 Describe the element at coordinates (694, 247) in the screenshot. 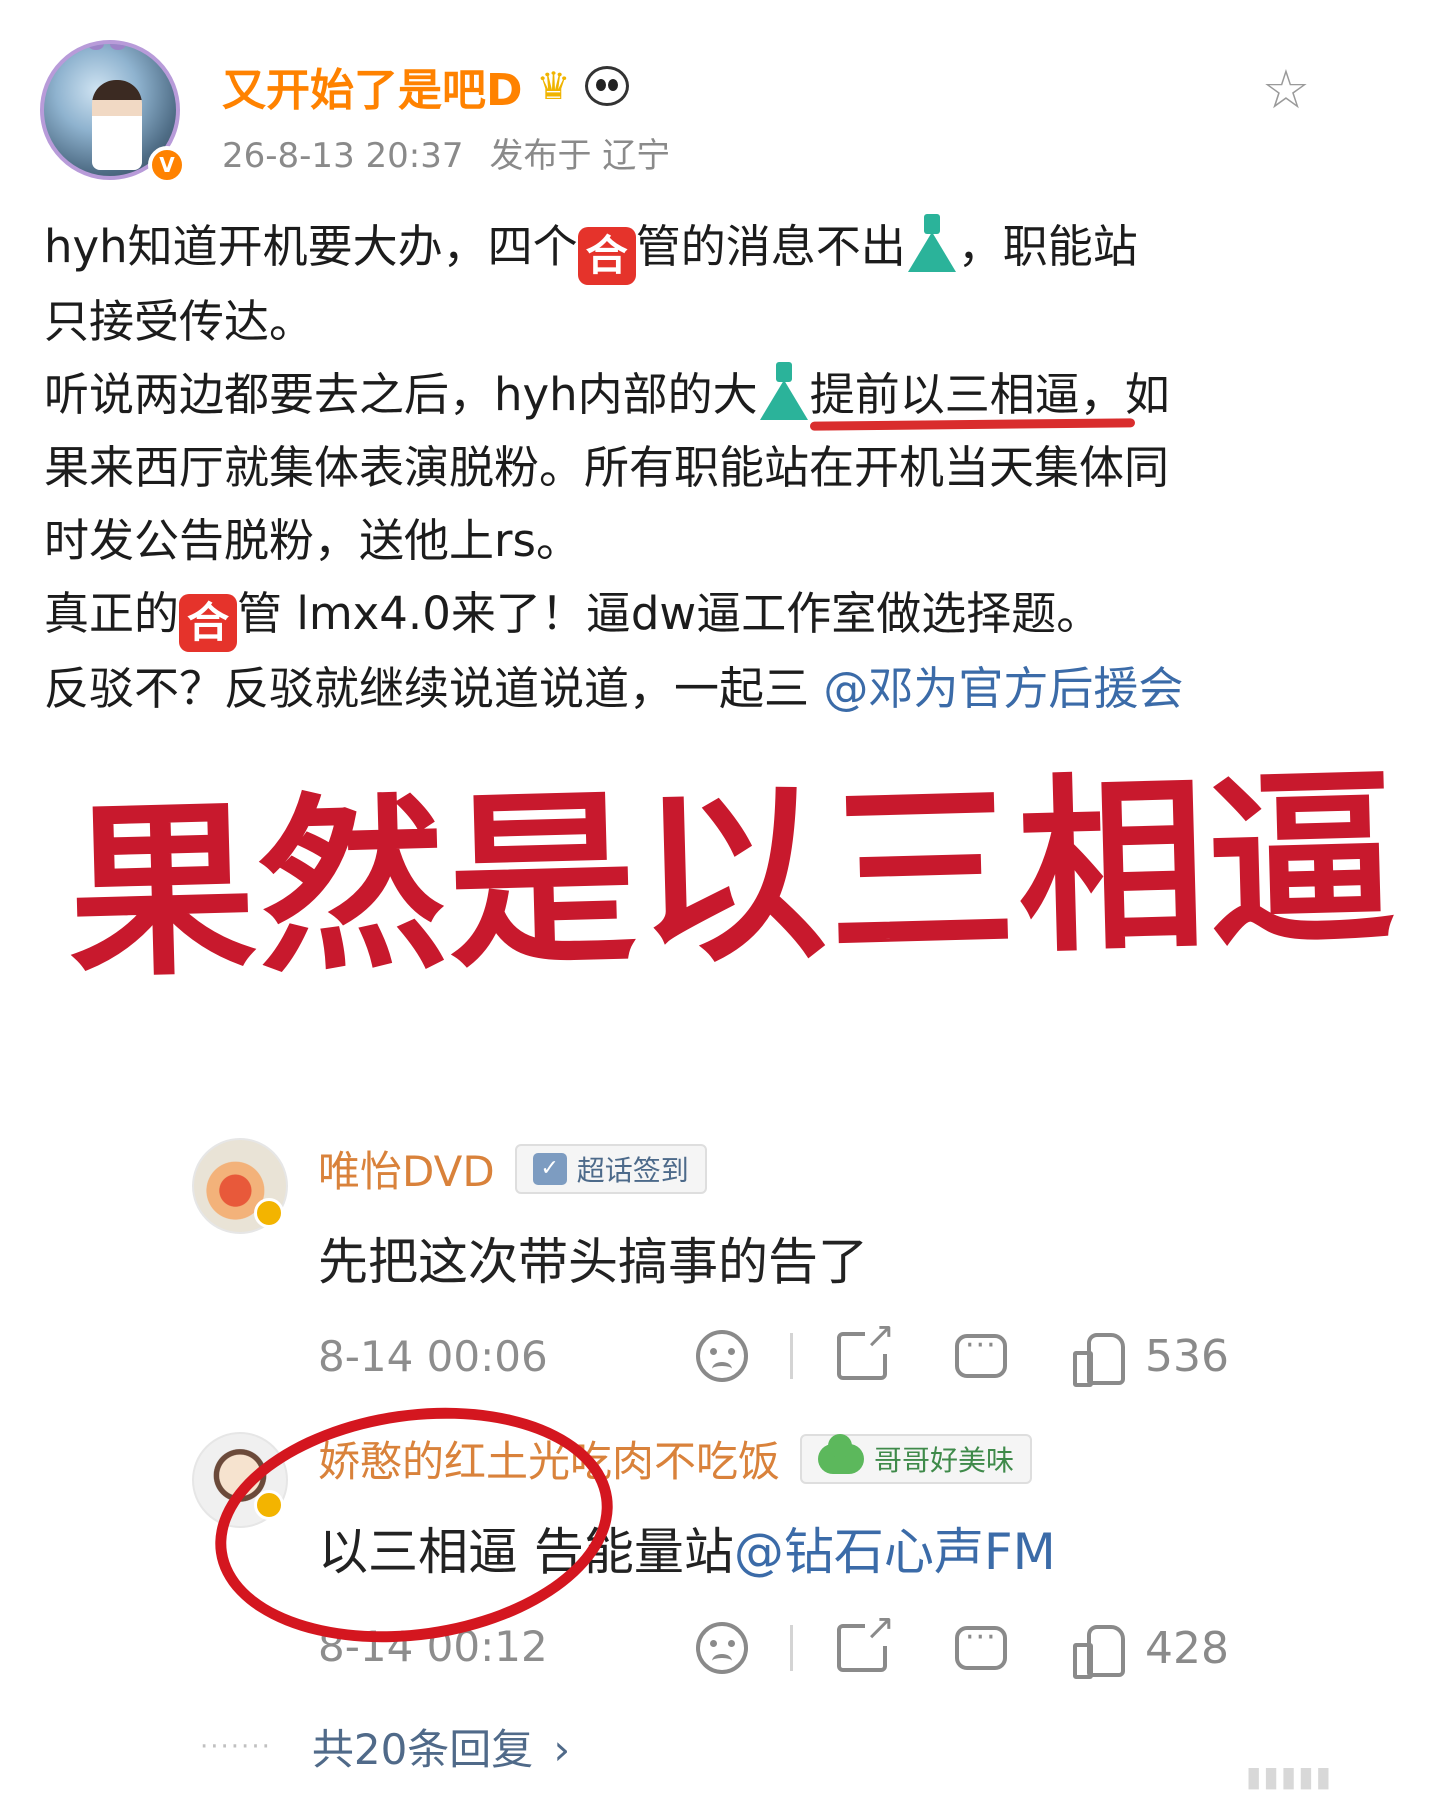

I see `post-line-1: hyh知道开机要大办，四个合管的消息不出 ，职能站` at that location.